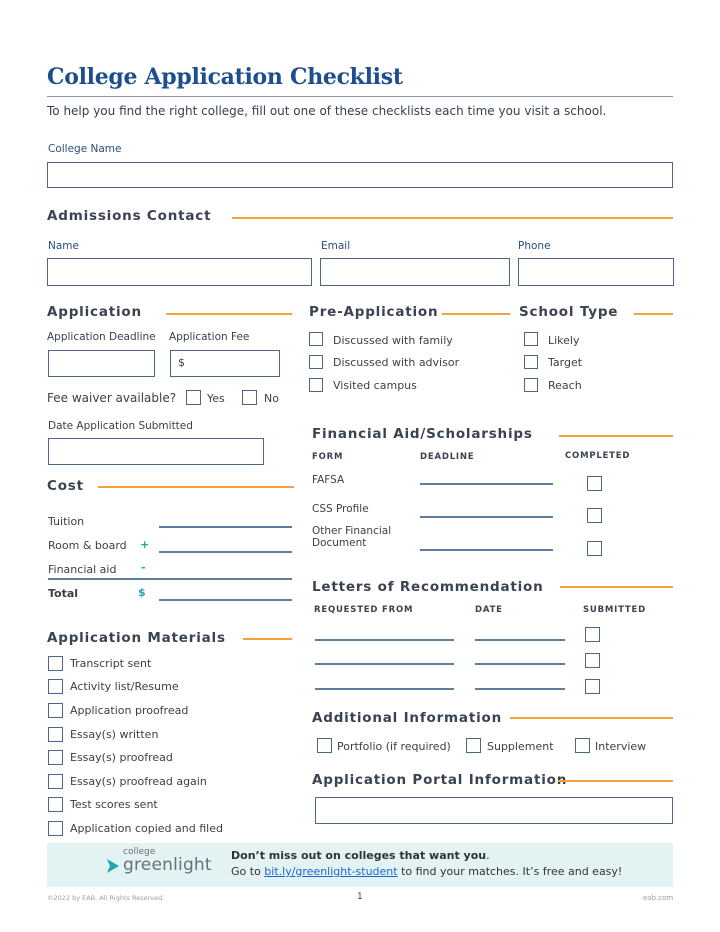  Describe the element at coordinates (225, 363) in the screenshot. I see `application-fee-field: $` at that location.